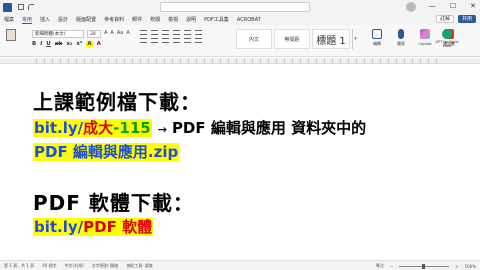 This screenshot has height=270, width=480. What do you see at coordinates (187, 40) in the screenshot?
I see `line-spacing-icon` at bounding box center [187, 40].